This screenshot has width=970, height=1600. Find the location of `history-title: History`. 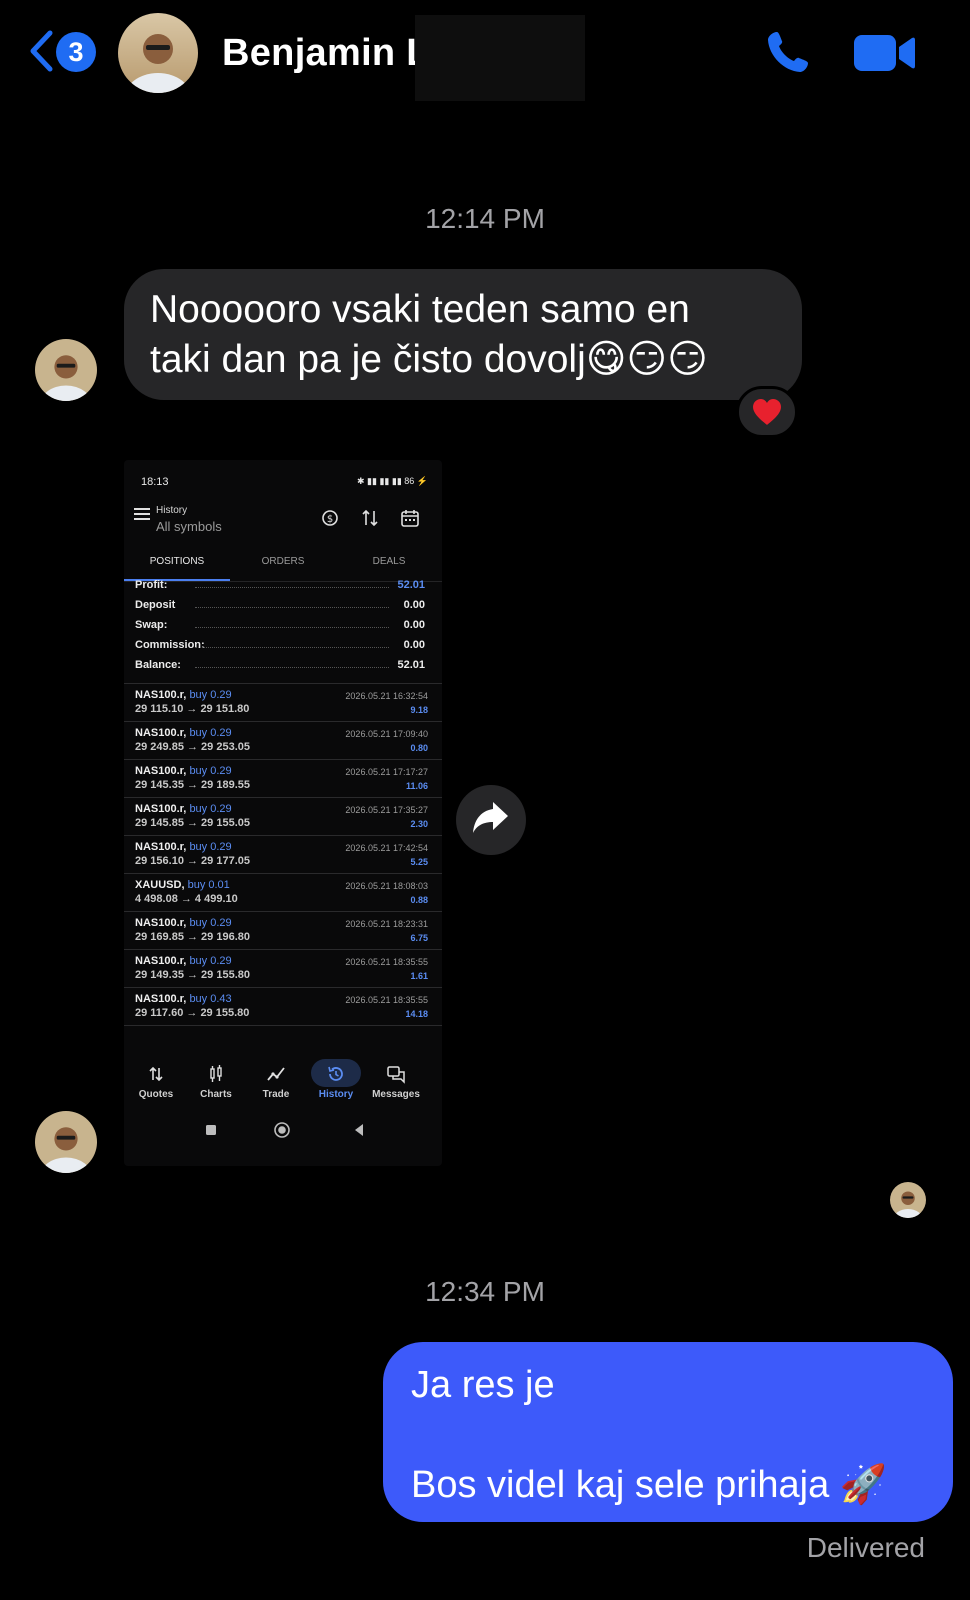

history-title: History is located at coordinates (172, 510).